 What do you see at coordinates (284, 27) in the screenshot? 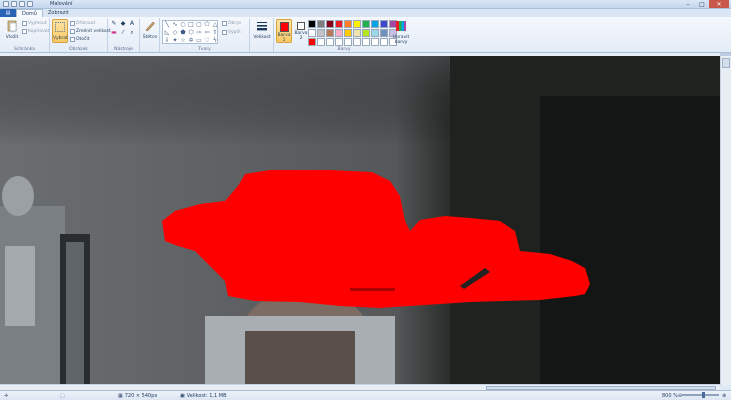
I see `color1-swatch` at bounding box center [284, 27].